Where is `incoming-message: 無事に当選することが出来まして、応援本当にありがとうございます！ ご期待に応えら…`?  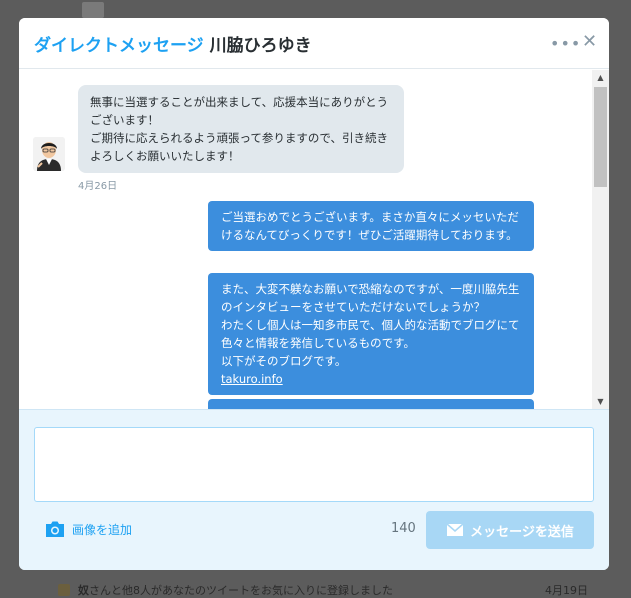 incoming-message: 無事に当選することが出来まして、応援本当にありがとうございます！ ご期待に応えら… is located at coordinates (241, 129).